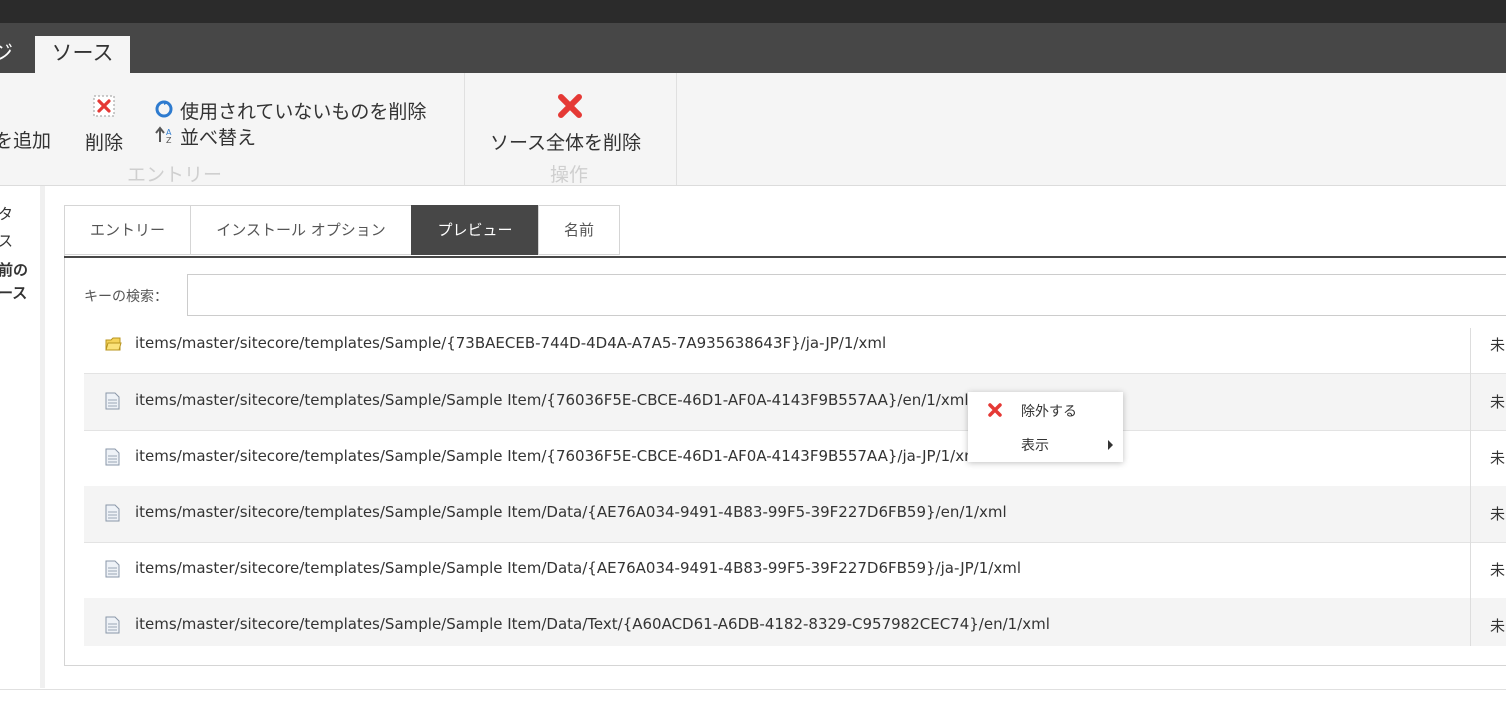 The width and height of the screenshot is (1506, 709). What do you see at coordinates (569, 175) in the screenshot?
I see `operation-group-label: 操作` at bounding box center [569, 175].